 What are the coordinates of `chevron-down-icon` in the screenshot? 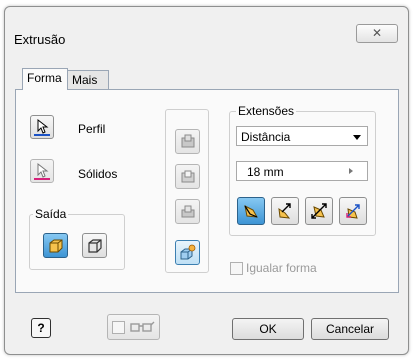 It's located at (357, 137).